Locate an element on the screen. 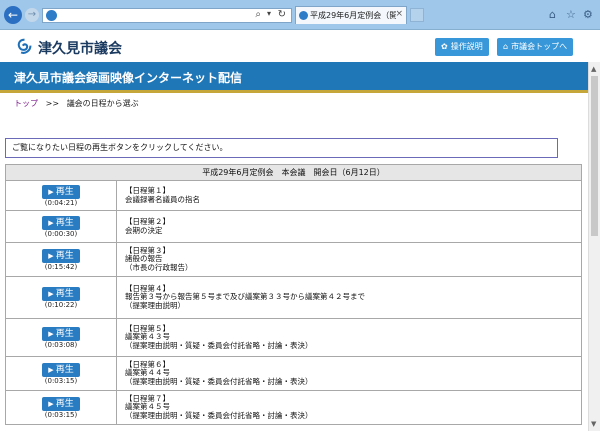 This screenshot has height=431, width=600. table-row: ▶ 再生 (0:04:21) 【日程第１】 会議録署名議員の指名 is located at coordinates (293, 195).